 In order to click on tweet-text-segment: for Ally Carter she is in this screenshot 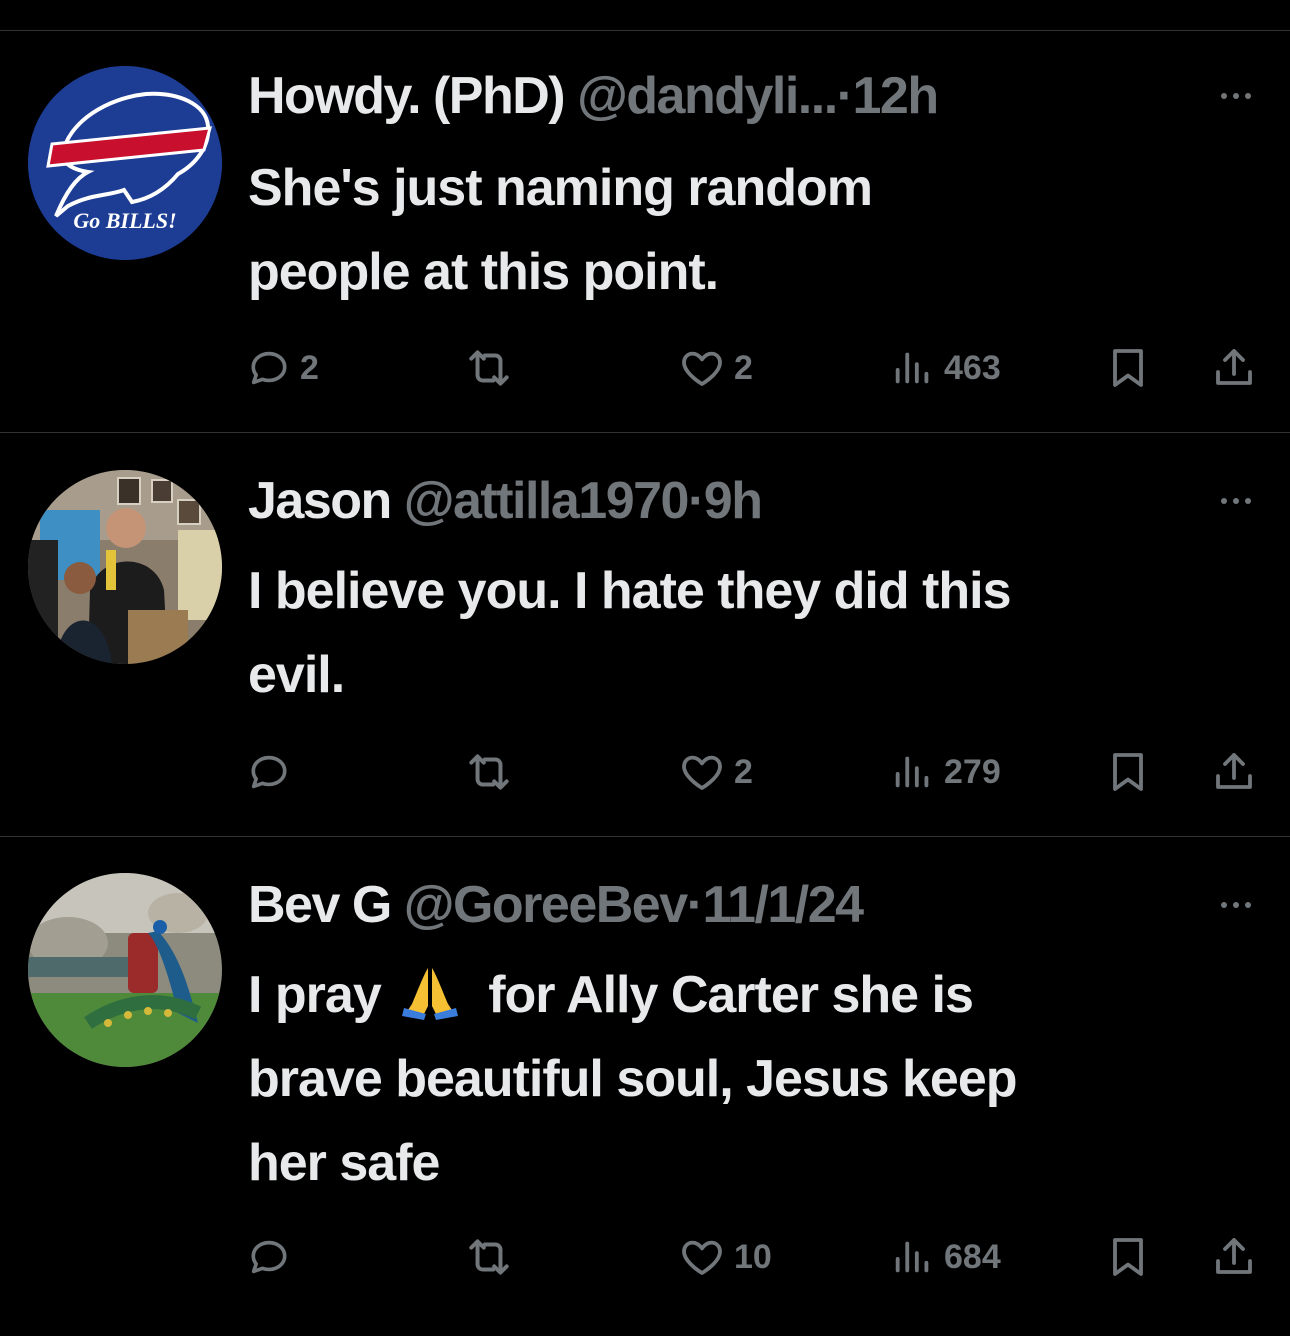, I will do `click(731, 995)`.